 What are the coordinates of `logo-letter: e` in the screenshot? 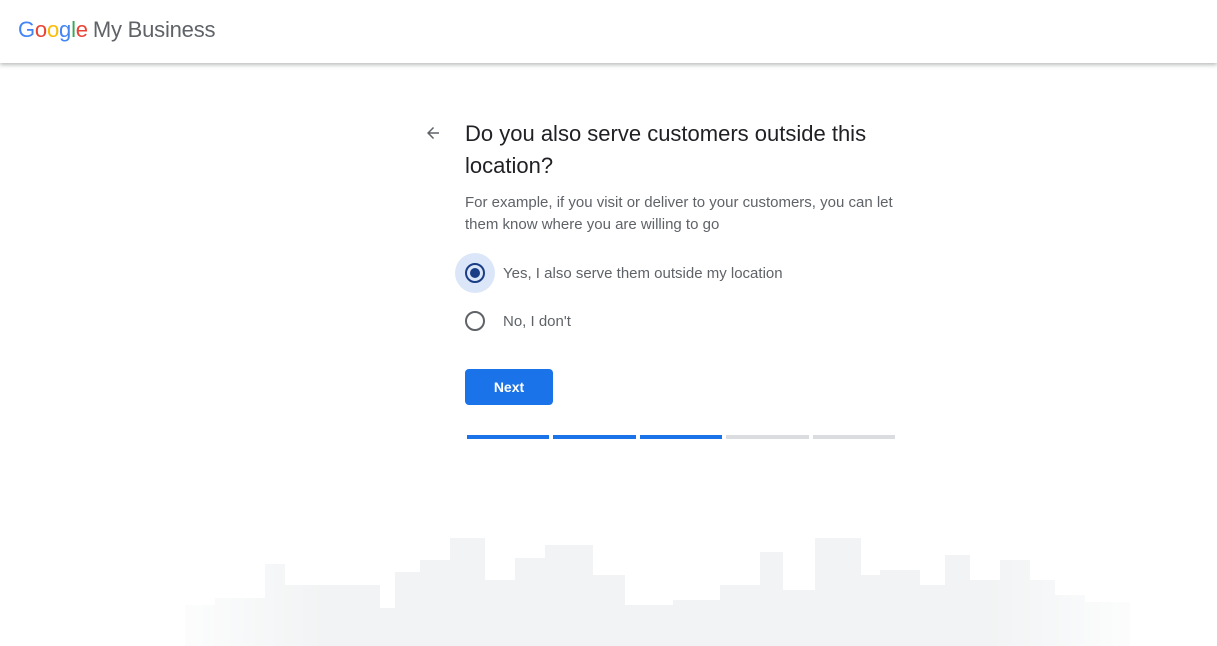 It's located at (81, 29).